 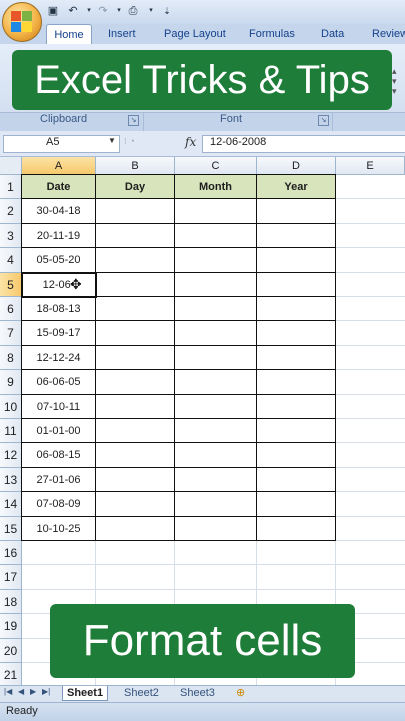 I want to click on row-header: 14, so click(x=11, y=504).